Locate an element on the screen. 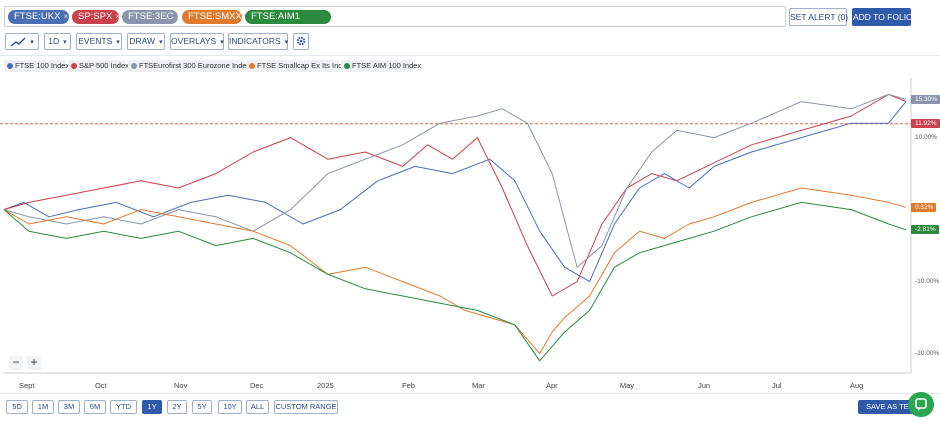 This screenshot has height=422, width=940. range-custom-button: CUSTOM RANGE is located at coordinates (306, 407).